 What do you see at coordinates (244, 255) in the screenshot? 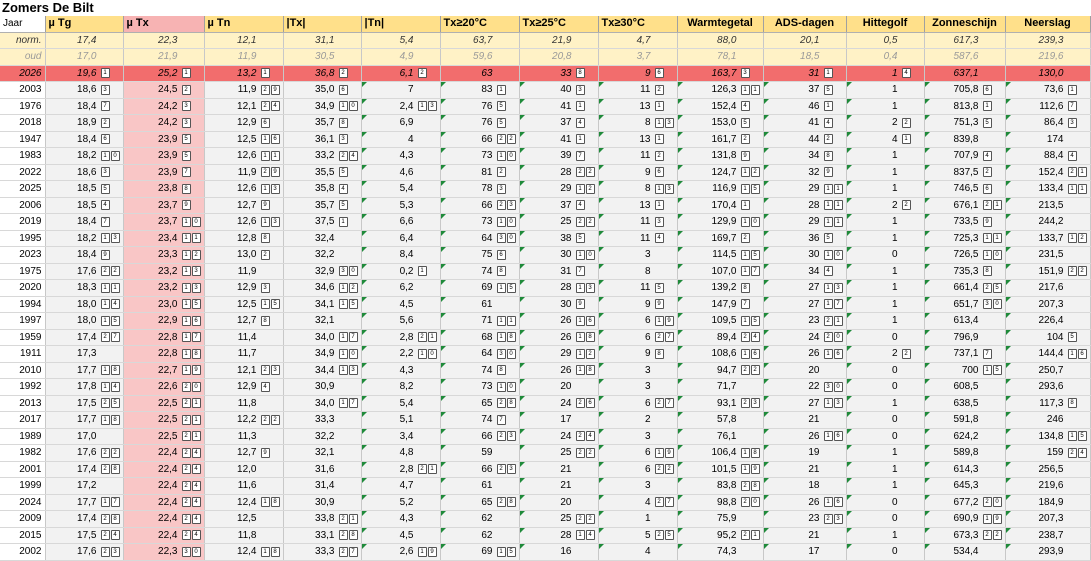
I see `value-cell: 13,0 2` at bounding box center [244, 255].